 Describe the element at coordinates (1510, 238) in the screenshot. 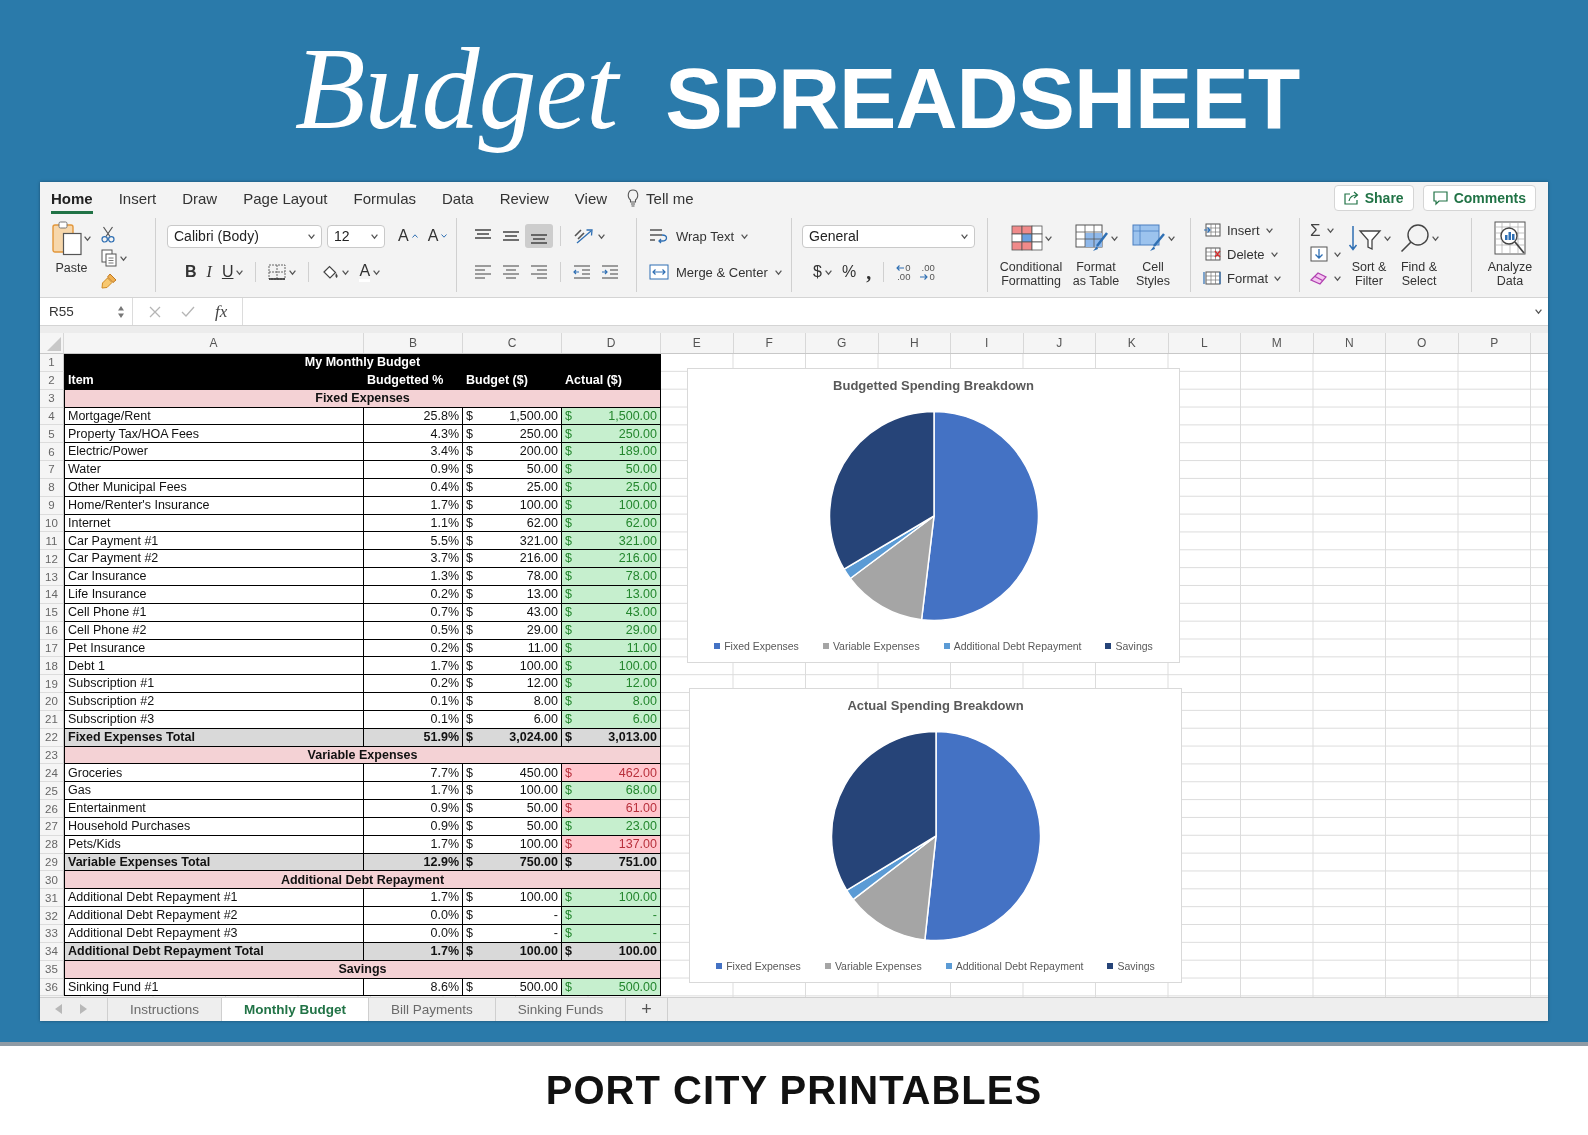

I see `analyze-data-icon` at that location.